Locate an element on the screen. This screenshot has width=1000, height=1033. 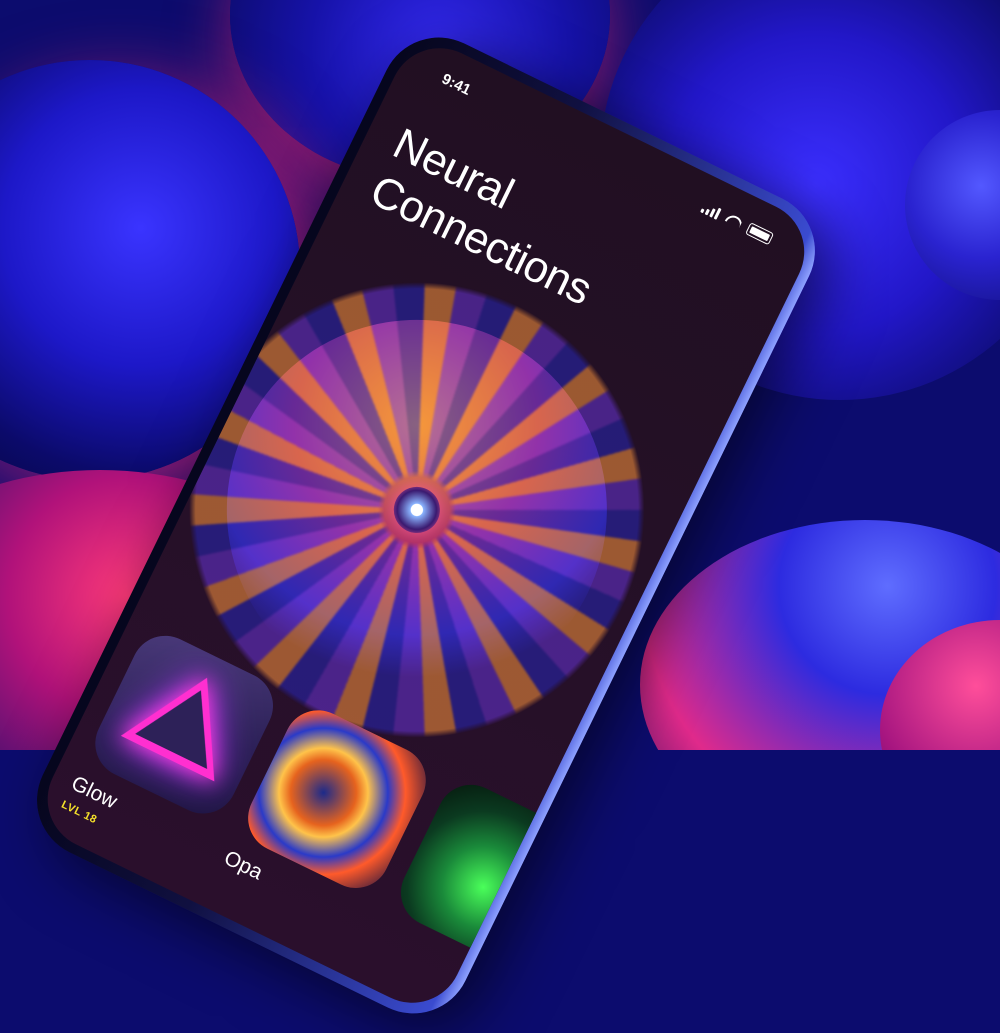
neon-triangle-icon is located at coordinates (187, 718).